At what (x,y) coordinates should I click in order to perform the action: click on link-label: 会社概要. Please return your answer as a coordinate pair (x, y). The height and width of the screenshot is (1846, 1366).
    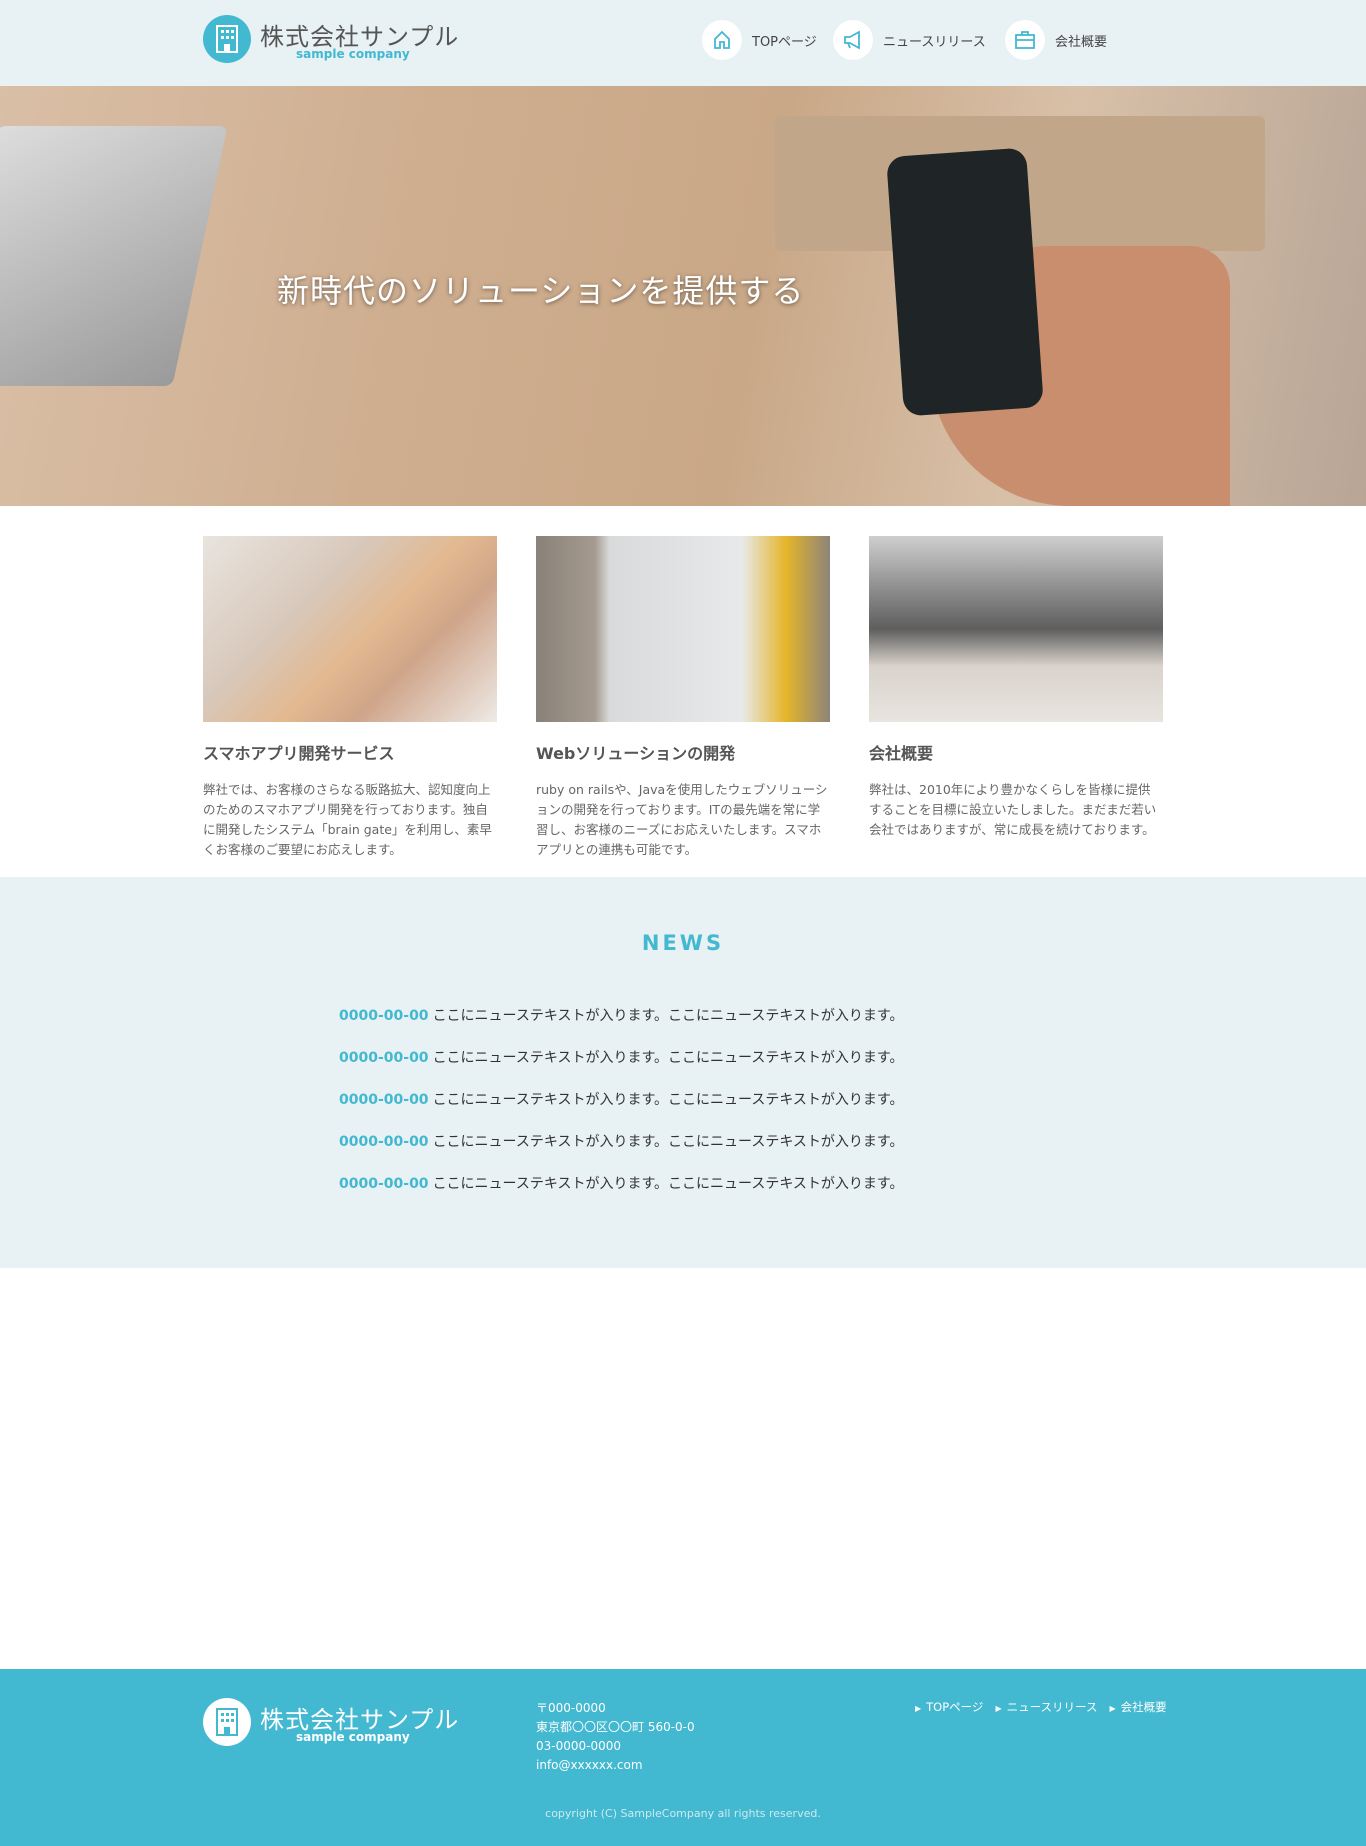
    Looking at the image, I should click on (1143, 1707).